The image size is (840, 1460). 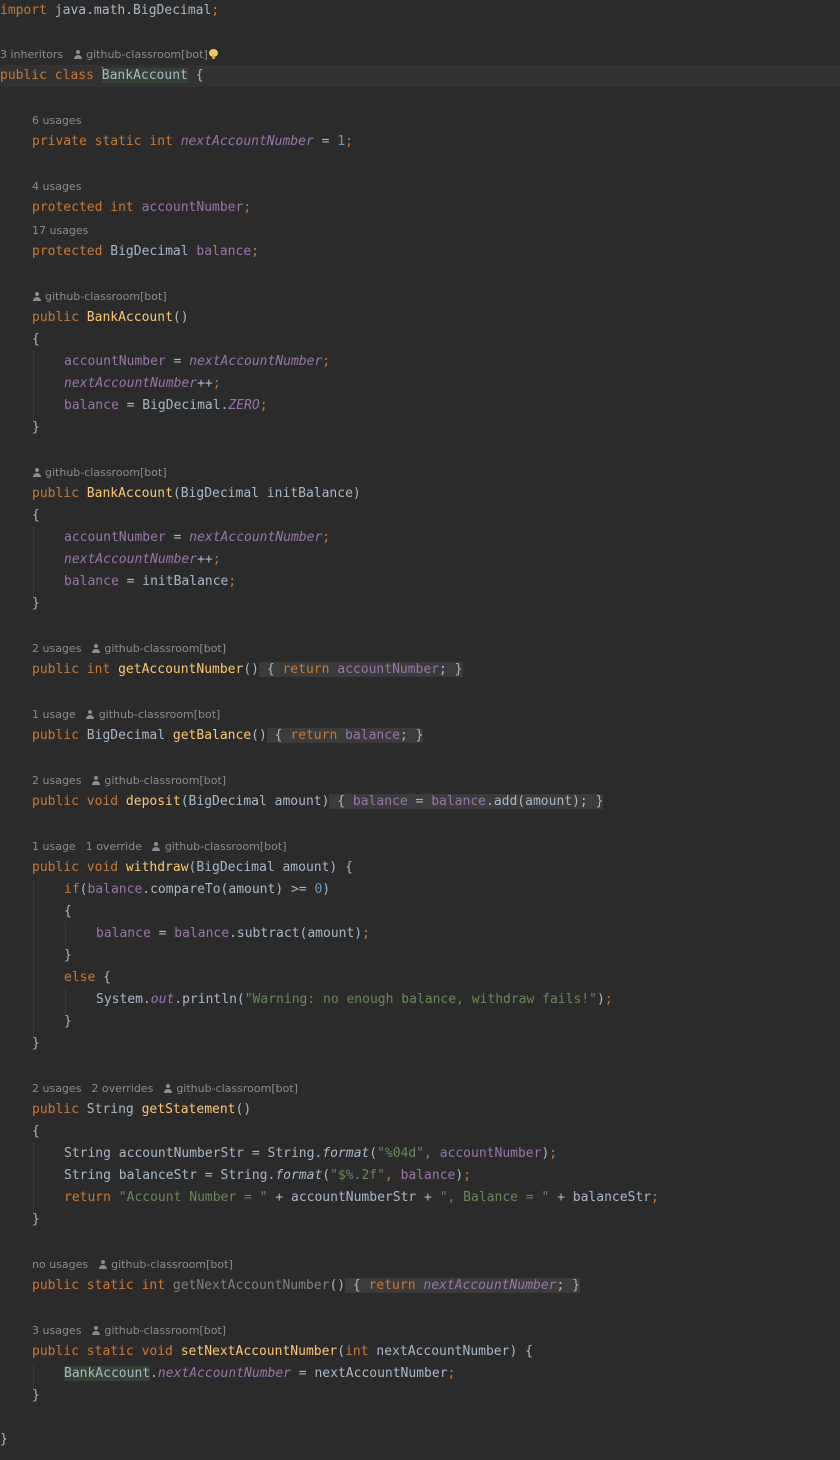 I want to click on code-line-if: if(balance.compareTo(amount) >= 0), so click(x=420, y=890).